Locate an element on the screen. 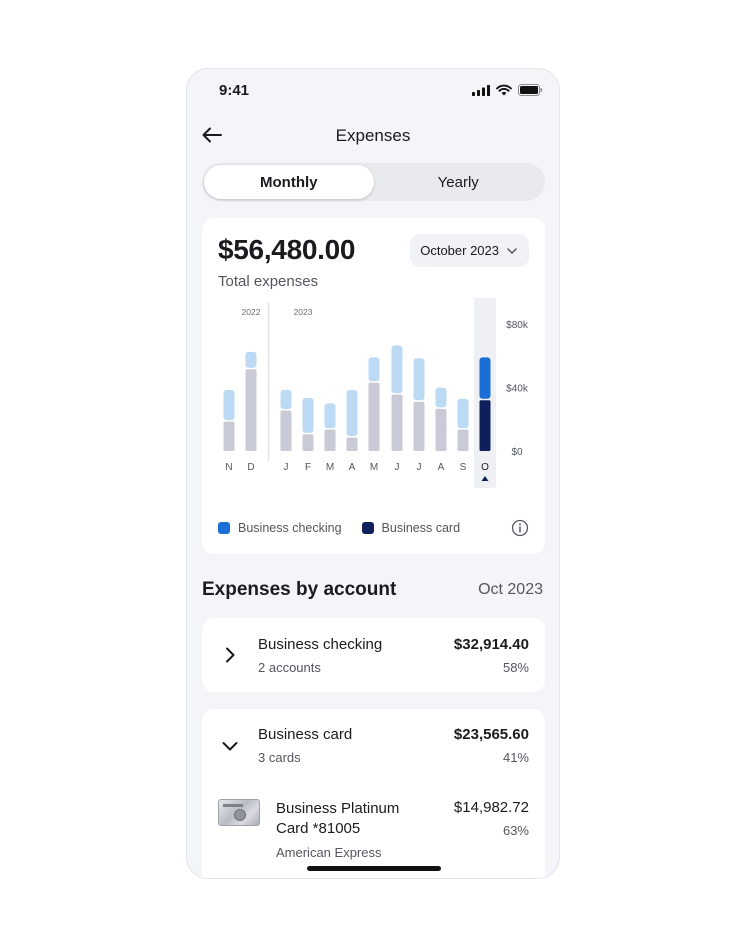 The height and width of the screenshot is (946, 745). navigation-bar: Expenses is located at coordinates (373, 135).